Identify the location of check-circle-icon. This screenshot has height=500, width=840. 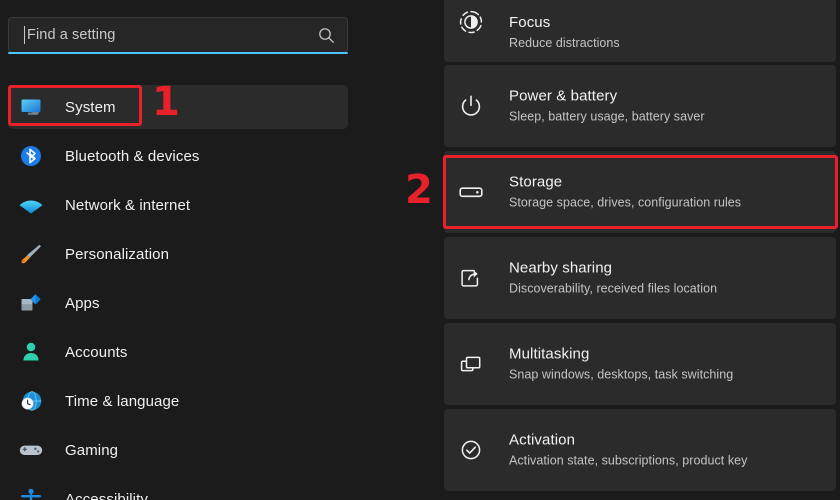
(471, 450).